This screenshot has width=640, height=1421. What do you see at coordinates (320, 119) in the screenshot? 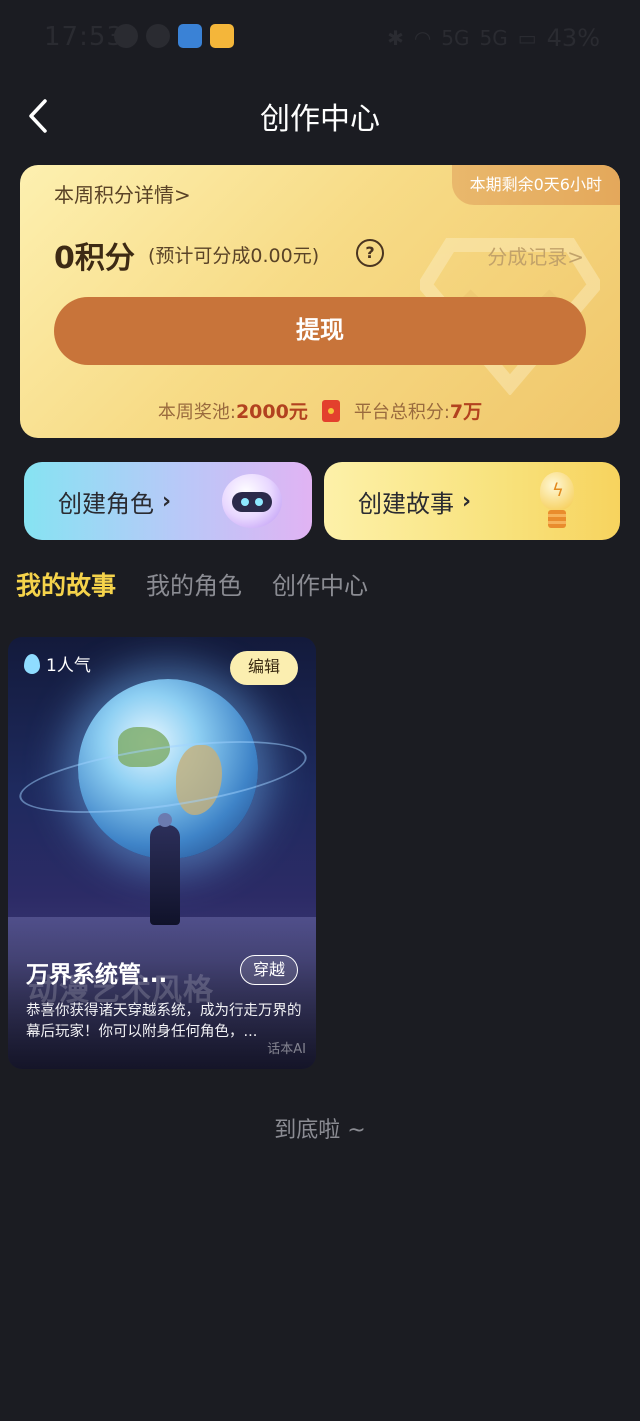
I see `page-title: 创作中心` at bounding box center [320, 119].